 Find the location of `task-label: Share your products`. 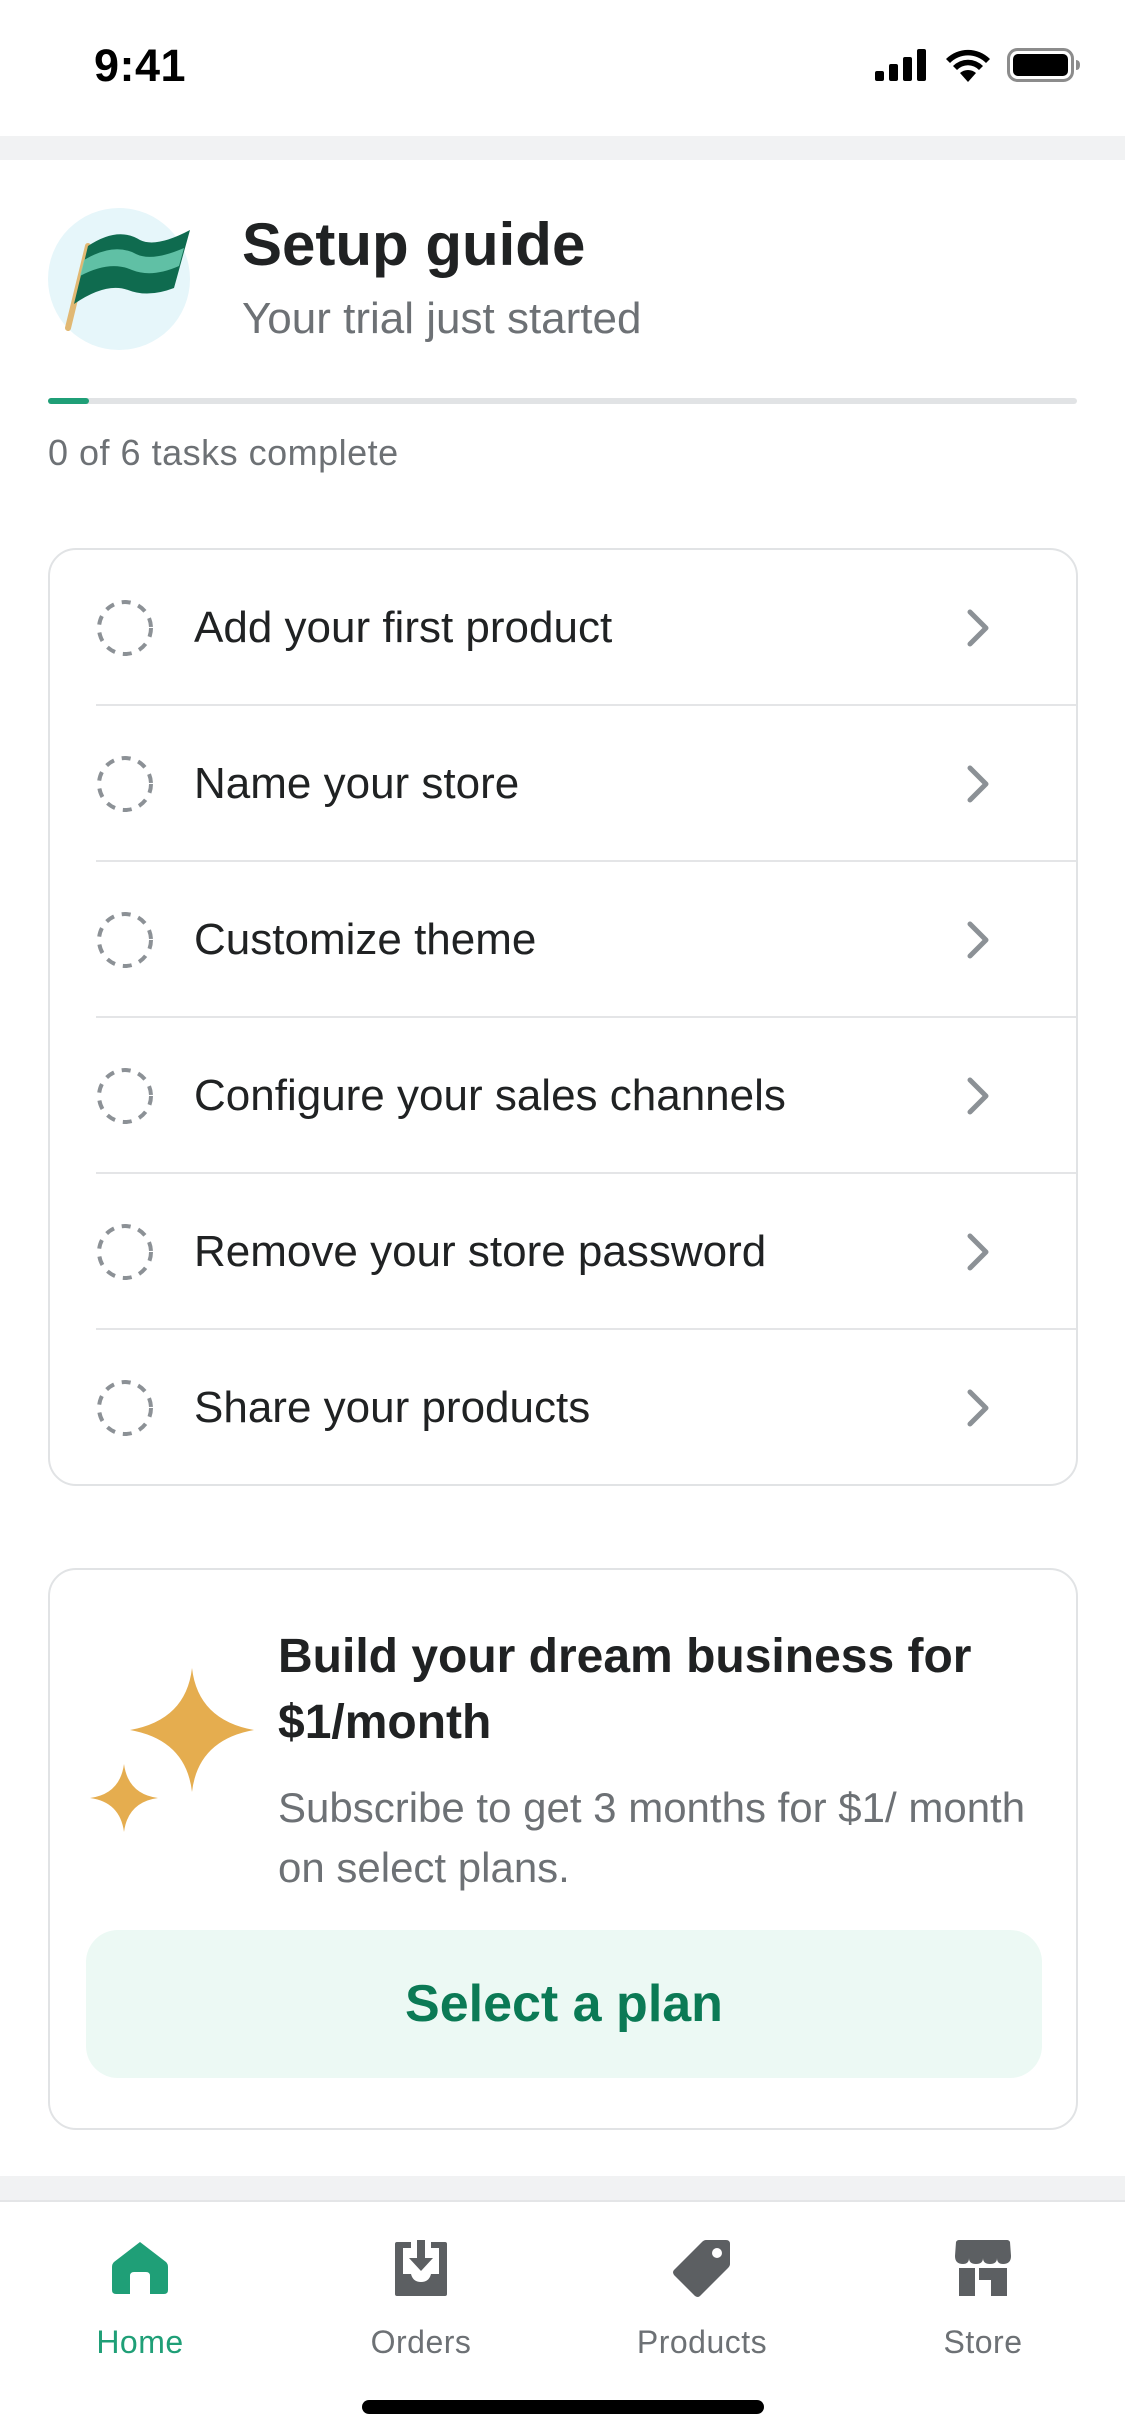

task-label: Share your products is located at coordinates (392, 1407).